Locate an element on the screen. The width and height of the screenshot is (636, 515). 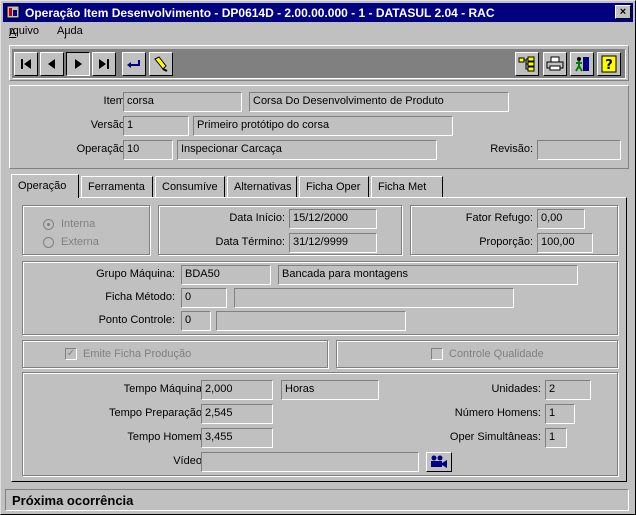
app-icon is located at coordinates (13, 12).